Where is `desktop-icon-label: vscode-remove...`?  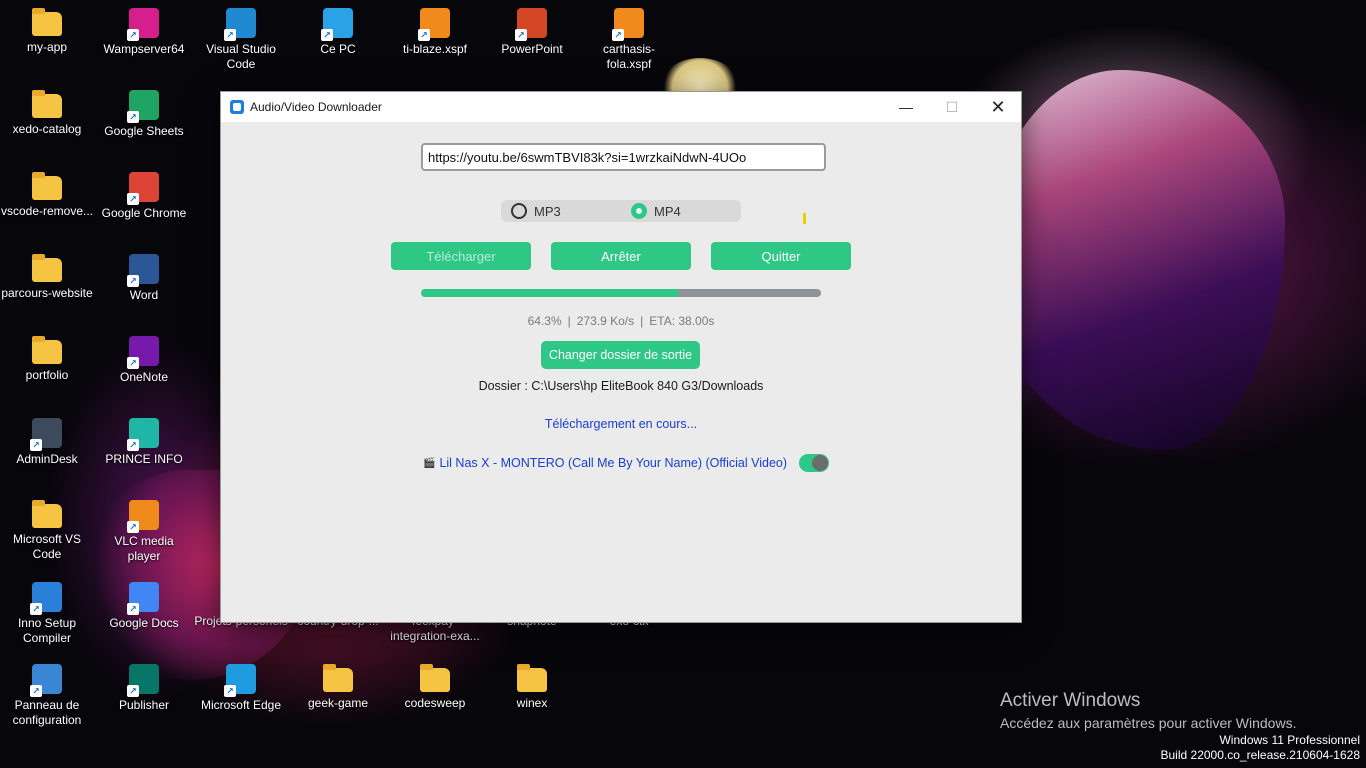
desktop-icon-label: vscode-remove... is located at coordinates (47, 211).